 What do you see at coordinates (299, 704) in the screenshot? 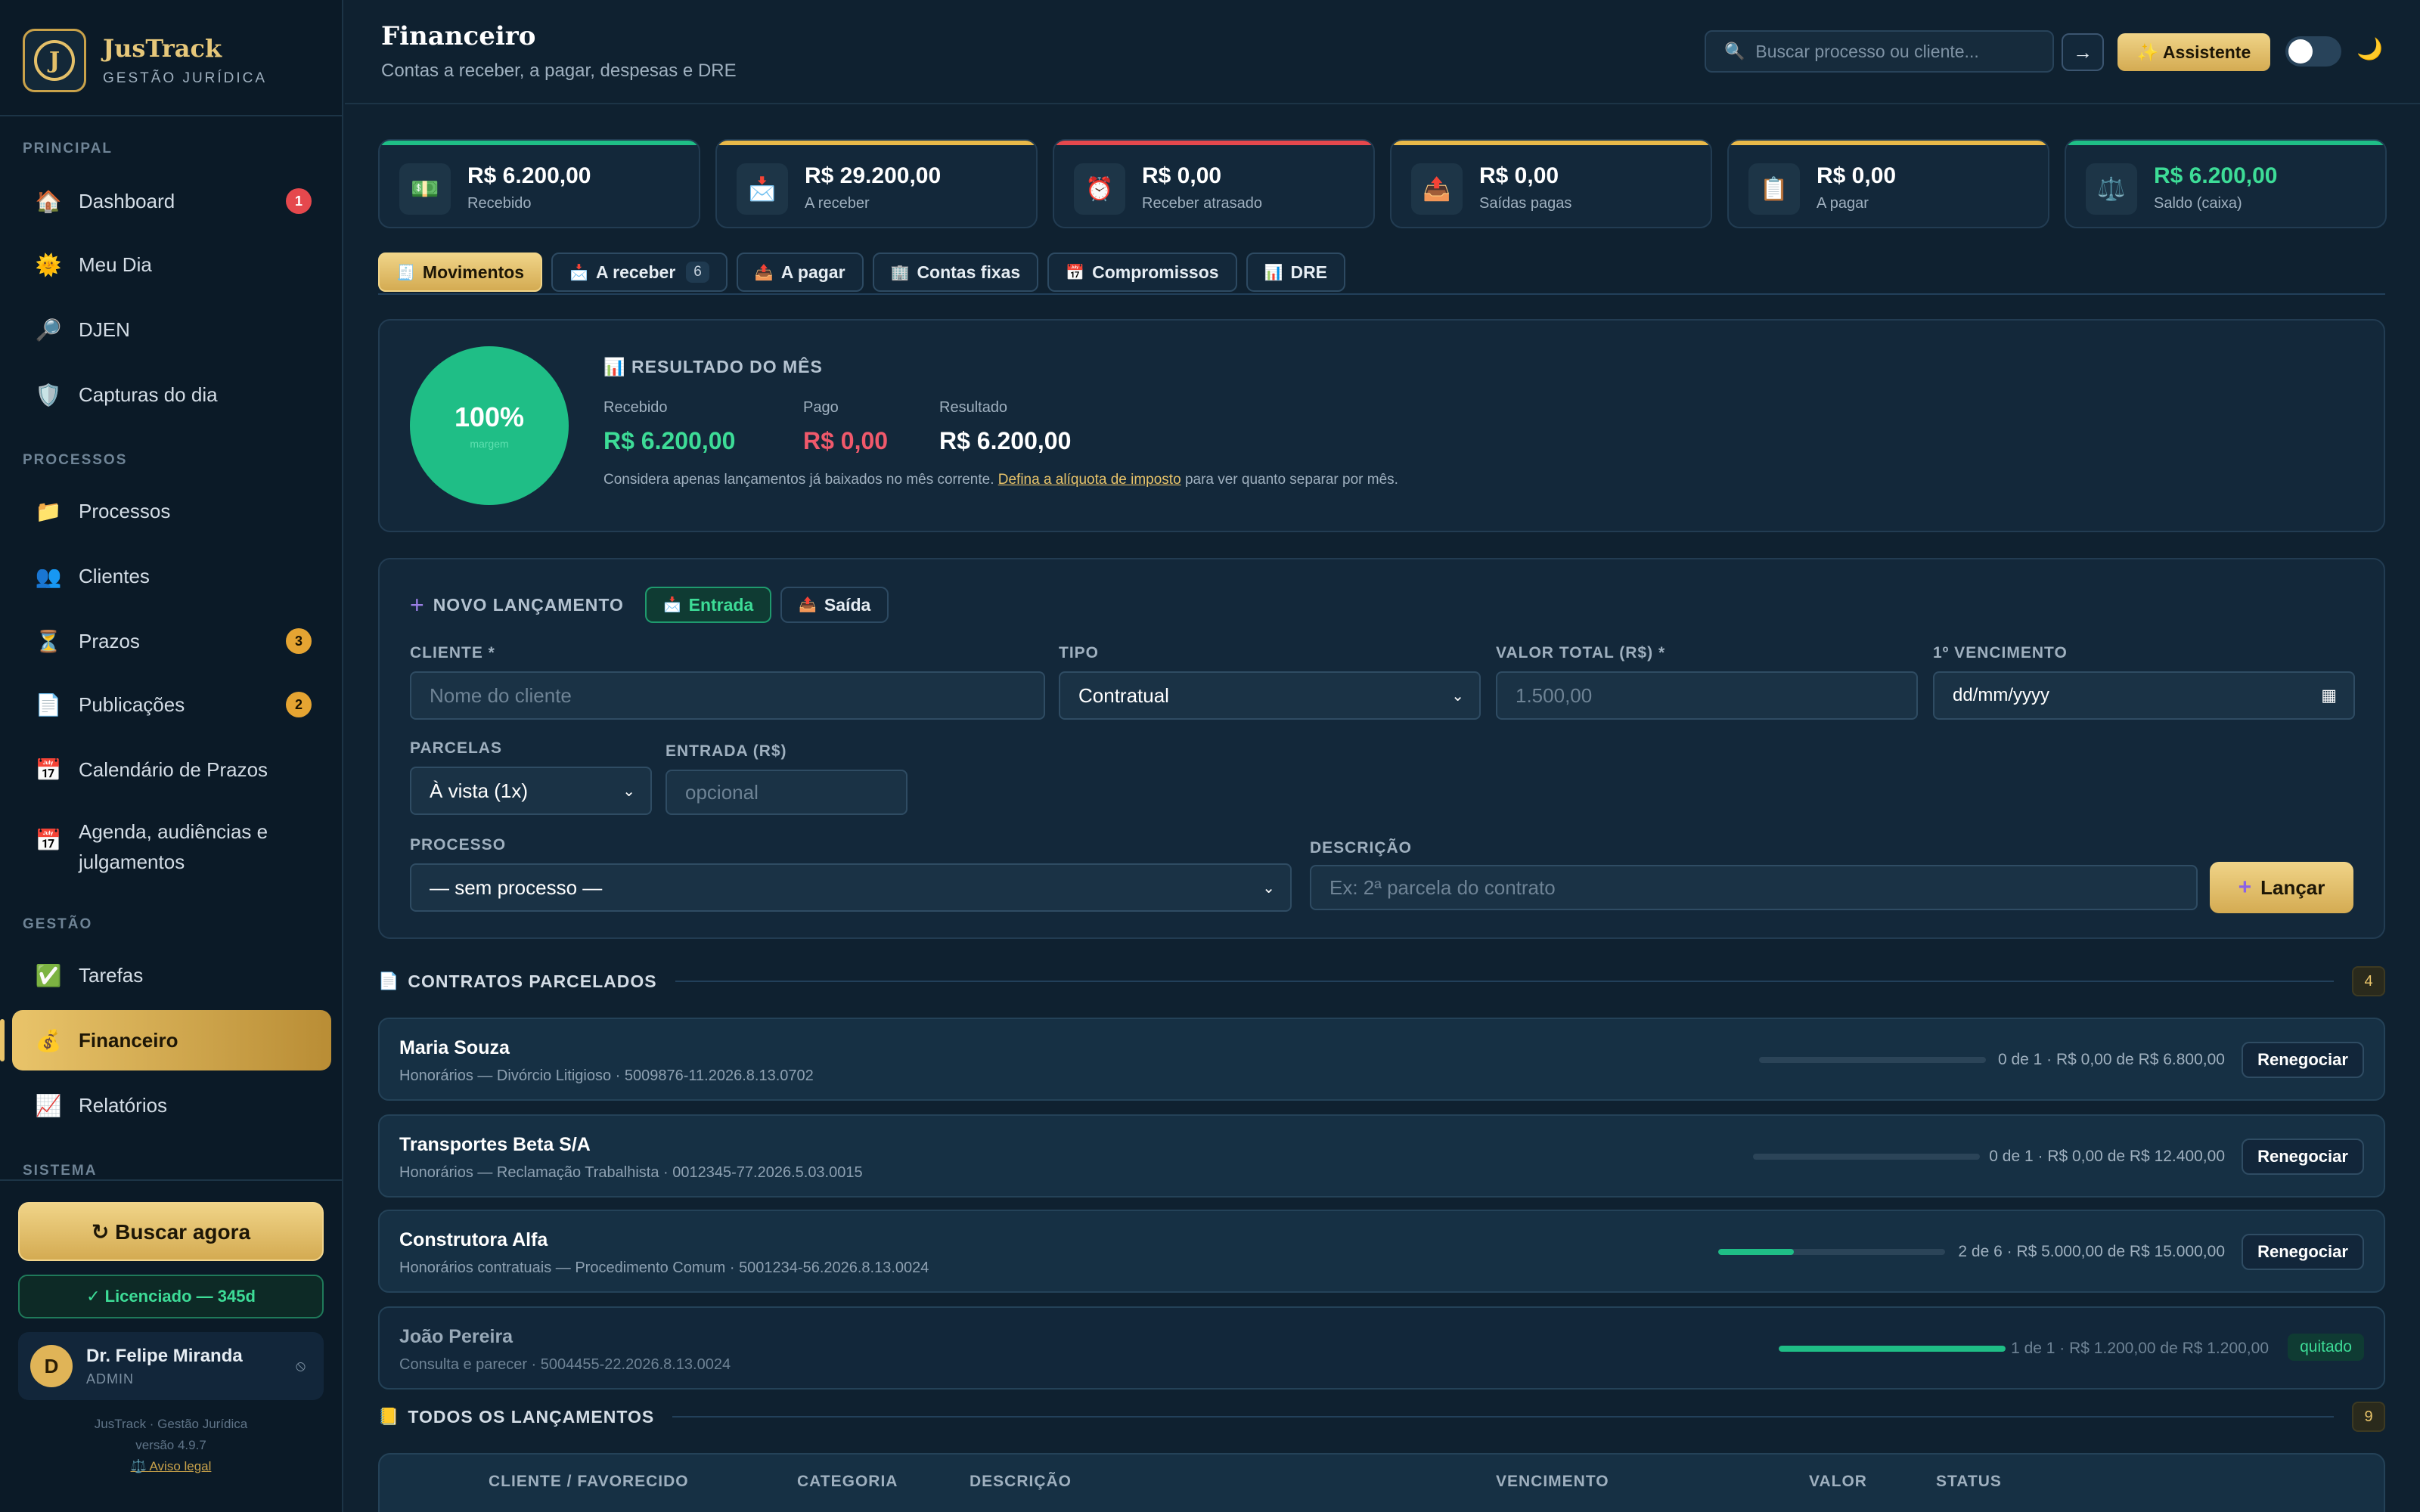
I see `count-badge: 2` at bounding box center [299, 704].